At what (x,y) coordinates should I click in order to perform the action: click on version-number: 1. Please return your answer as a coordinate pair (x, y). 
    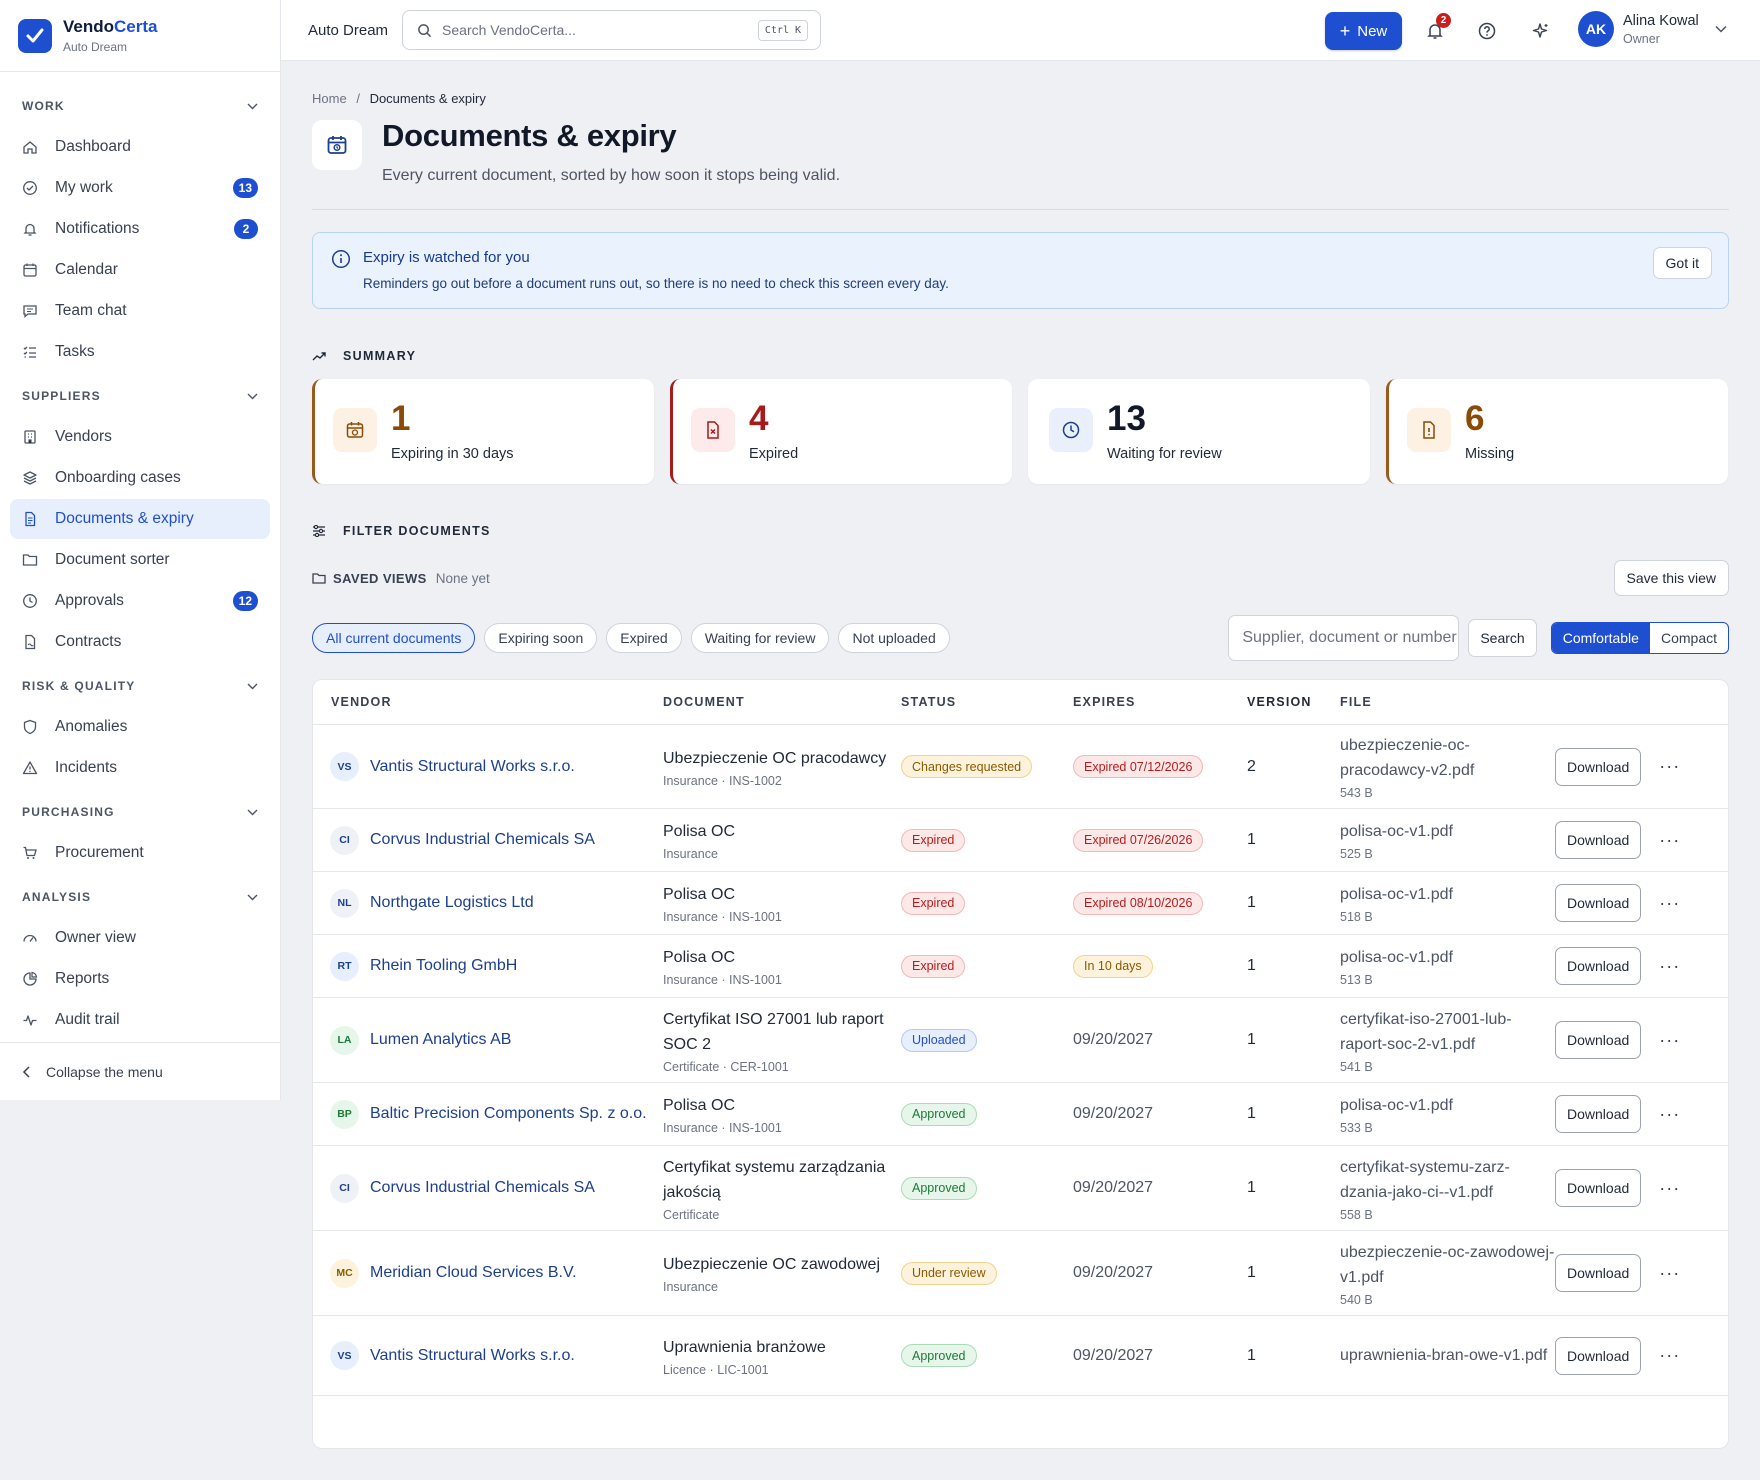
    Looking at the image, I should click on (1251, 1039).